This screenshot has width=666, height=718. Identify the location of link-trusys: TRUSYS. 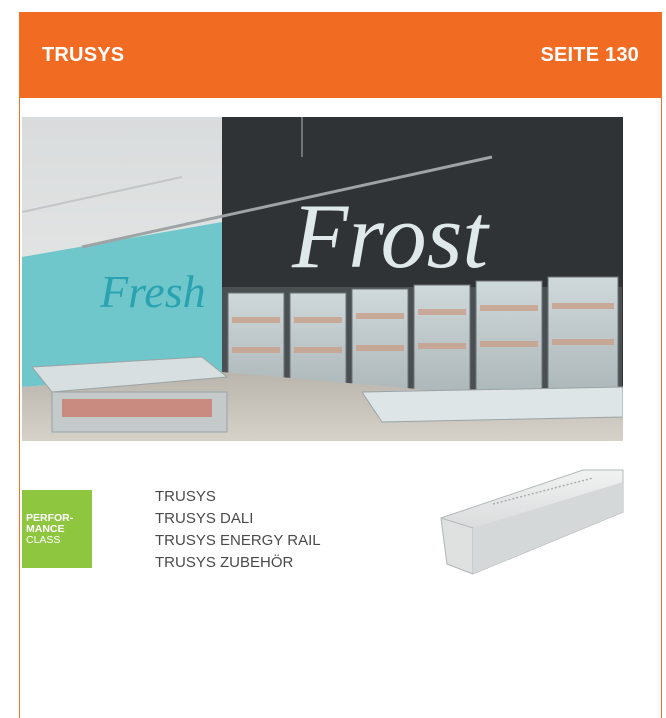
(238, 497).